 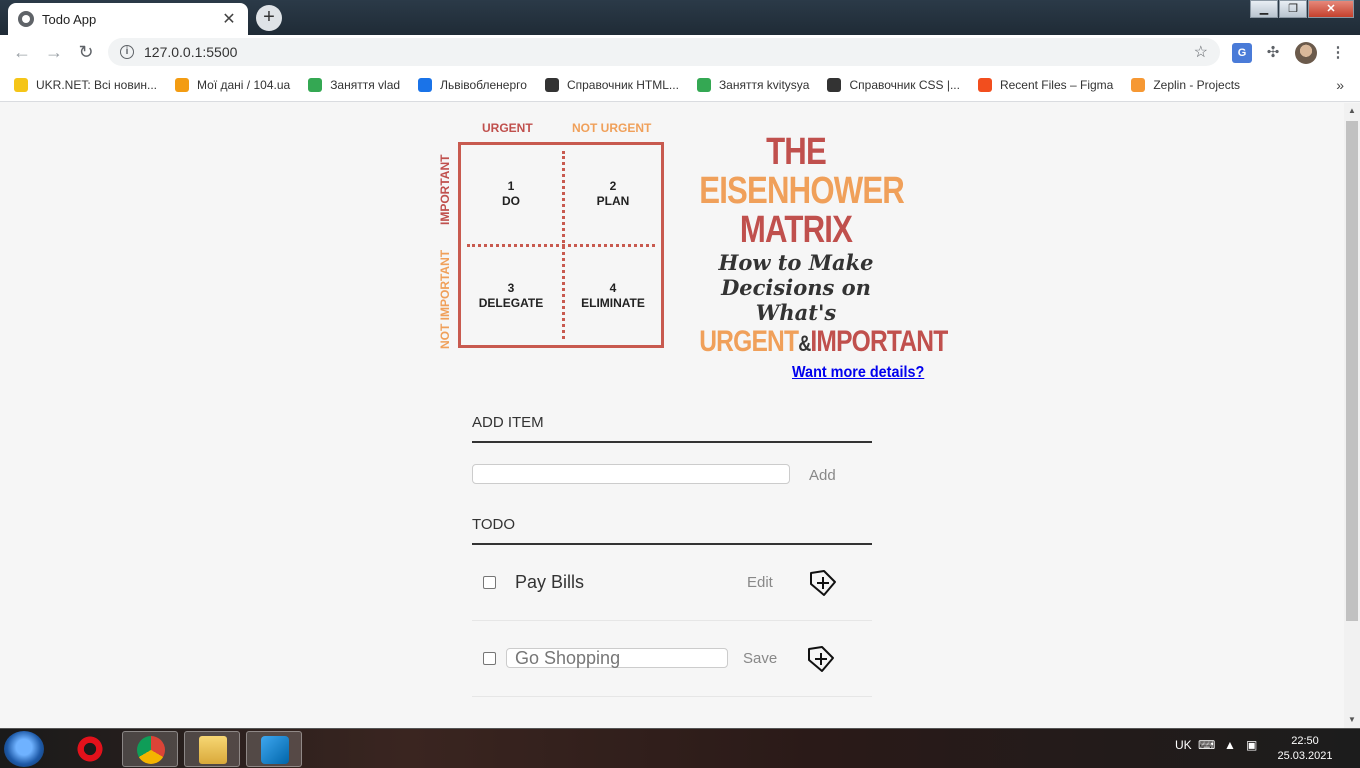 I want to click on language-indicator: UK, so click(x=1183, y=745).